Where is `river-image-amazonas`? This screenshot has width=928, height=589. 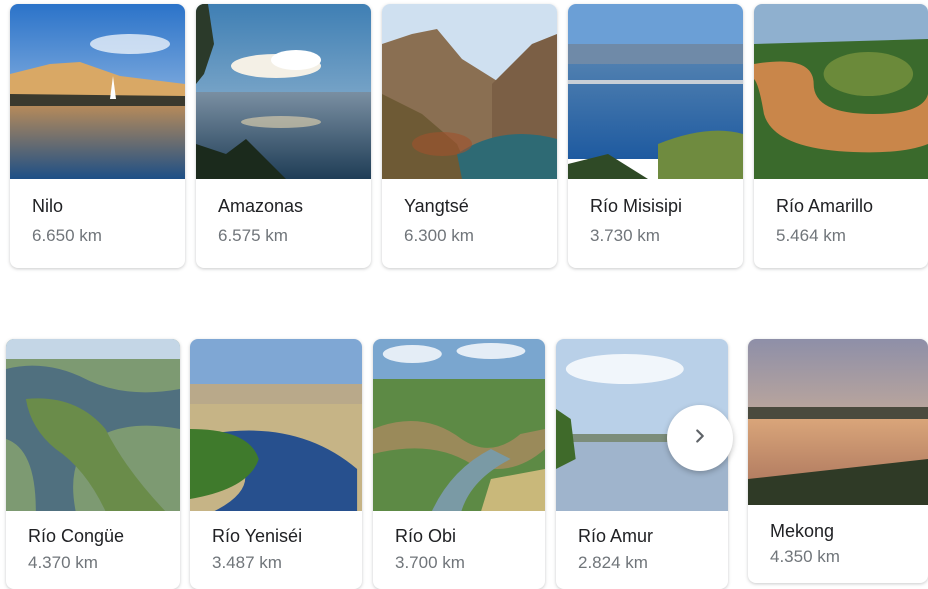
river-image-amazonas is located at coordinates (283, 91).